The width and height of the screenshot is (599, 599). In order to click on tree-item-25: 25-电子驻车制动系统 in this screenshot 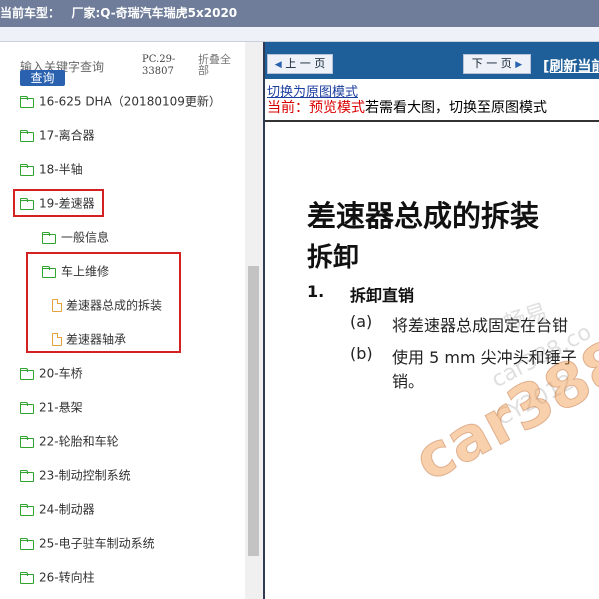, I will do `click(87, 543)`.